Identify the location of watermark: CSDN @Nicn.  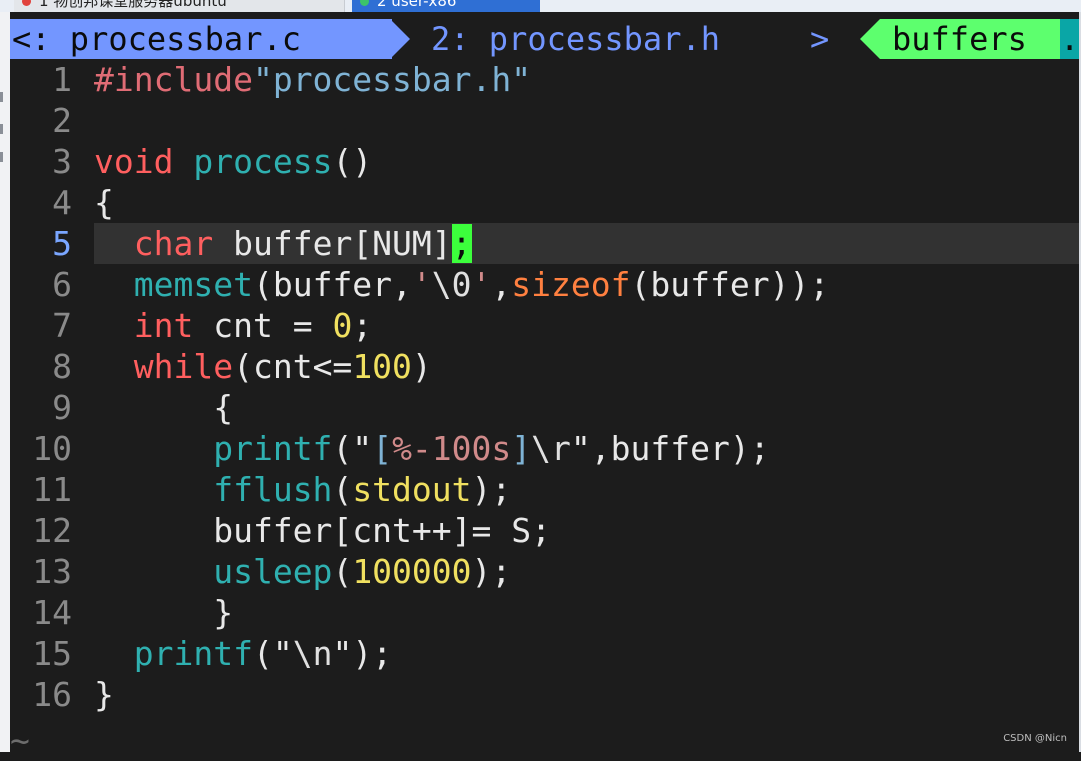
(1035, 738).